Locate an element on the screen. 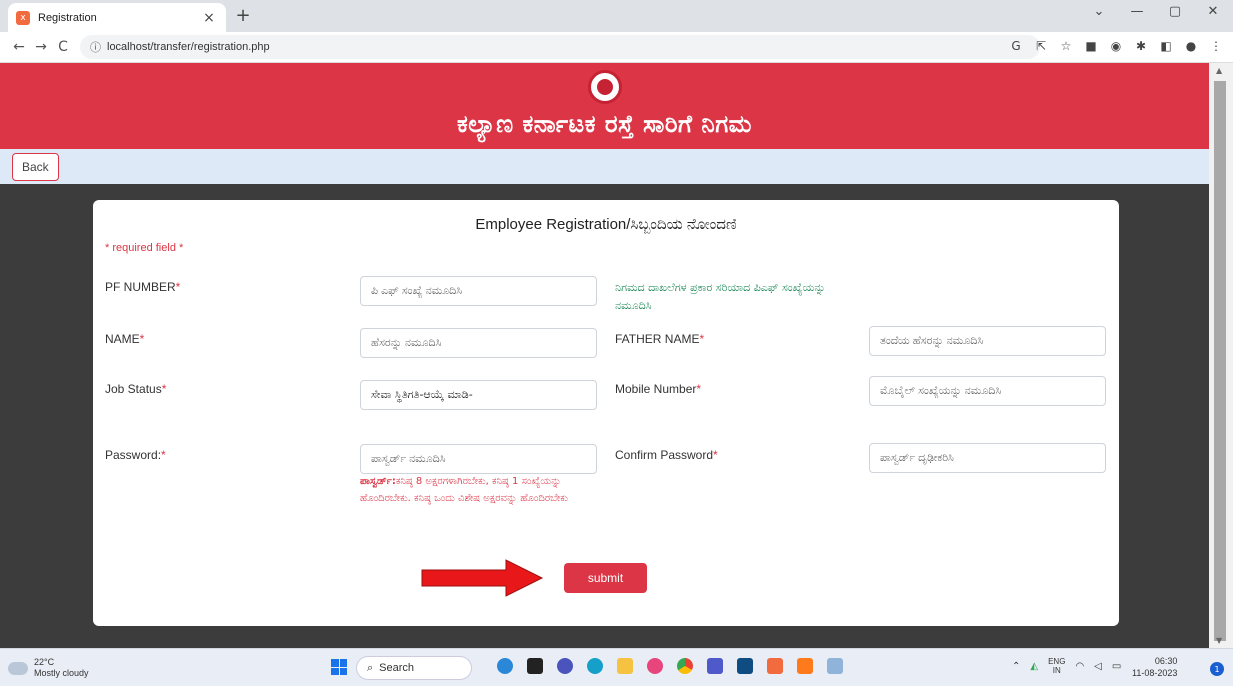 This screenshot has width=1233, height=686. submit-button: submit is located at coordinates (605, 578).